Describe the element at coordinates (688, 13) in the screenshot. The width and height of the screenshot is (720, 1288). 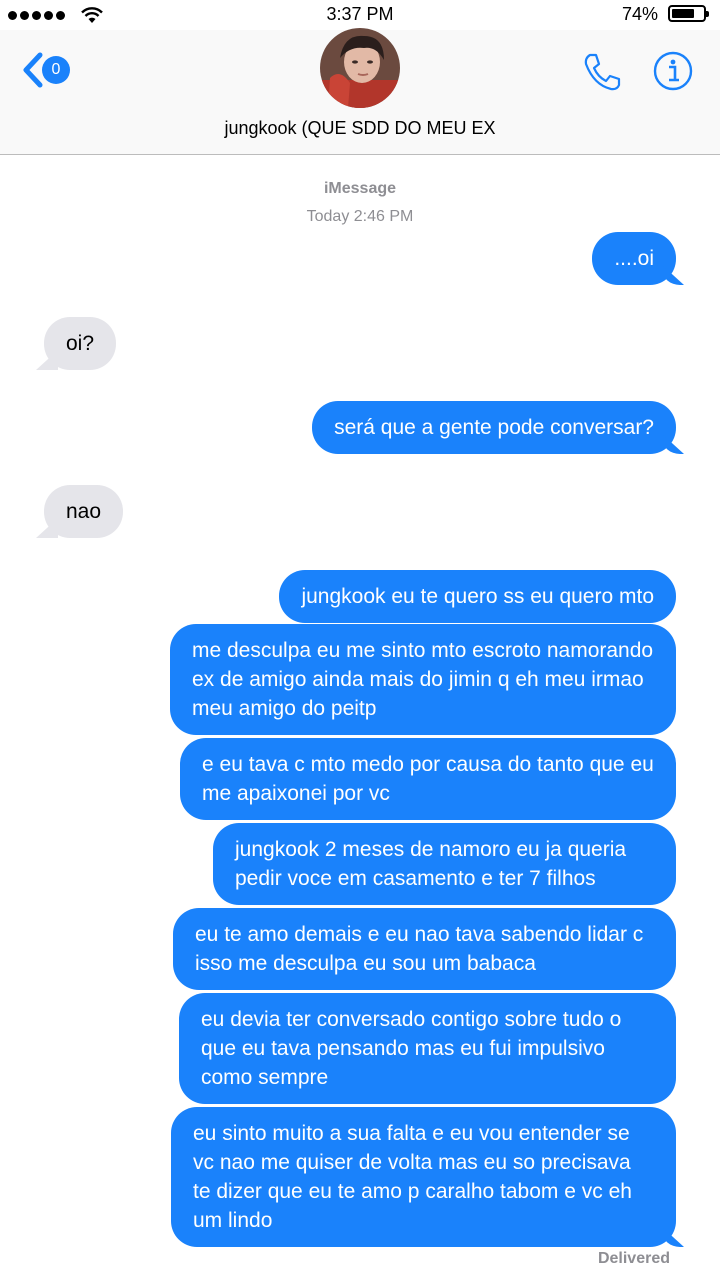
I see `battery-icon` at that location.